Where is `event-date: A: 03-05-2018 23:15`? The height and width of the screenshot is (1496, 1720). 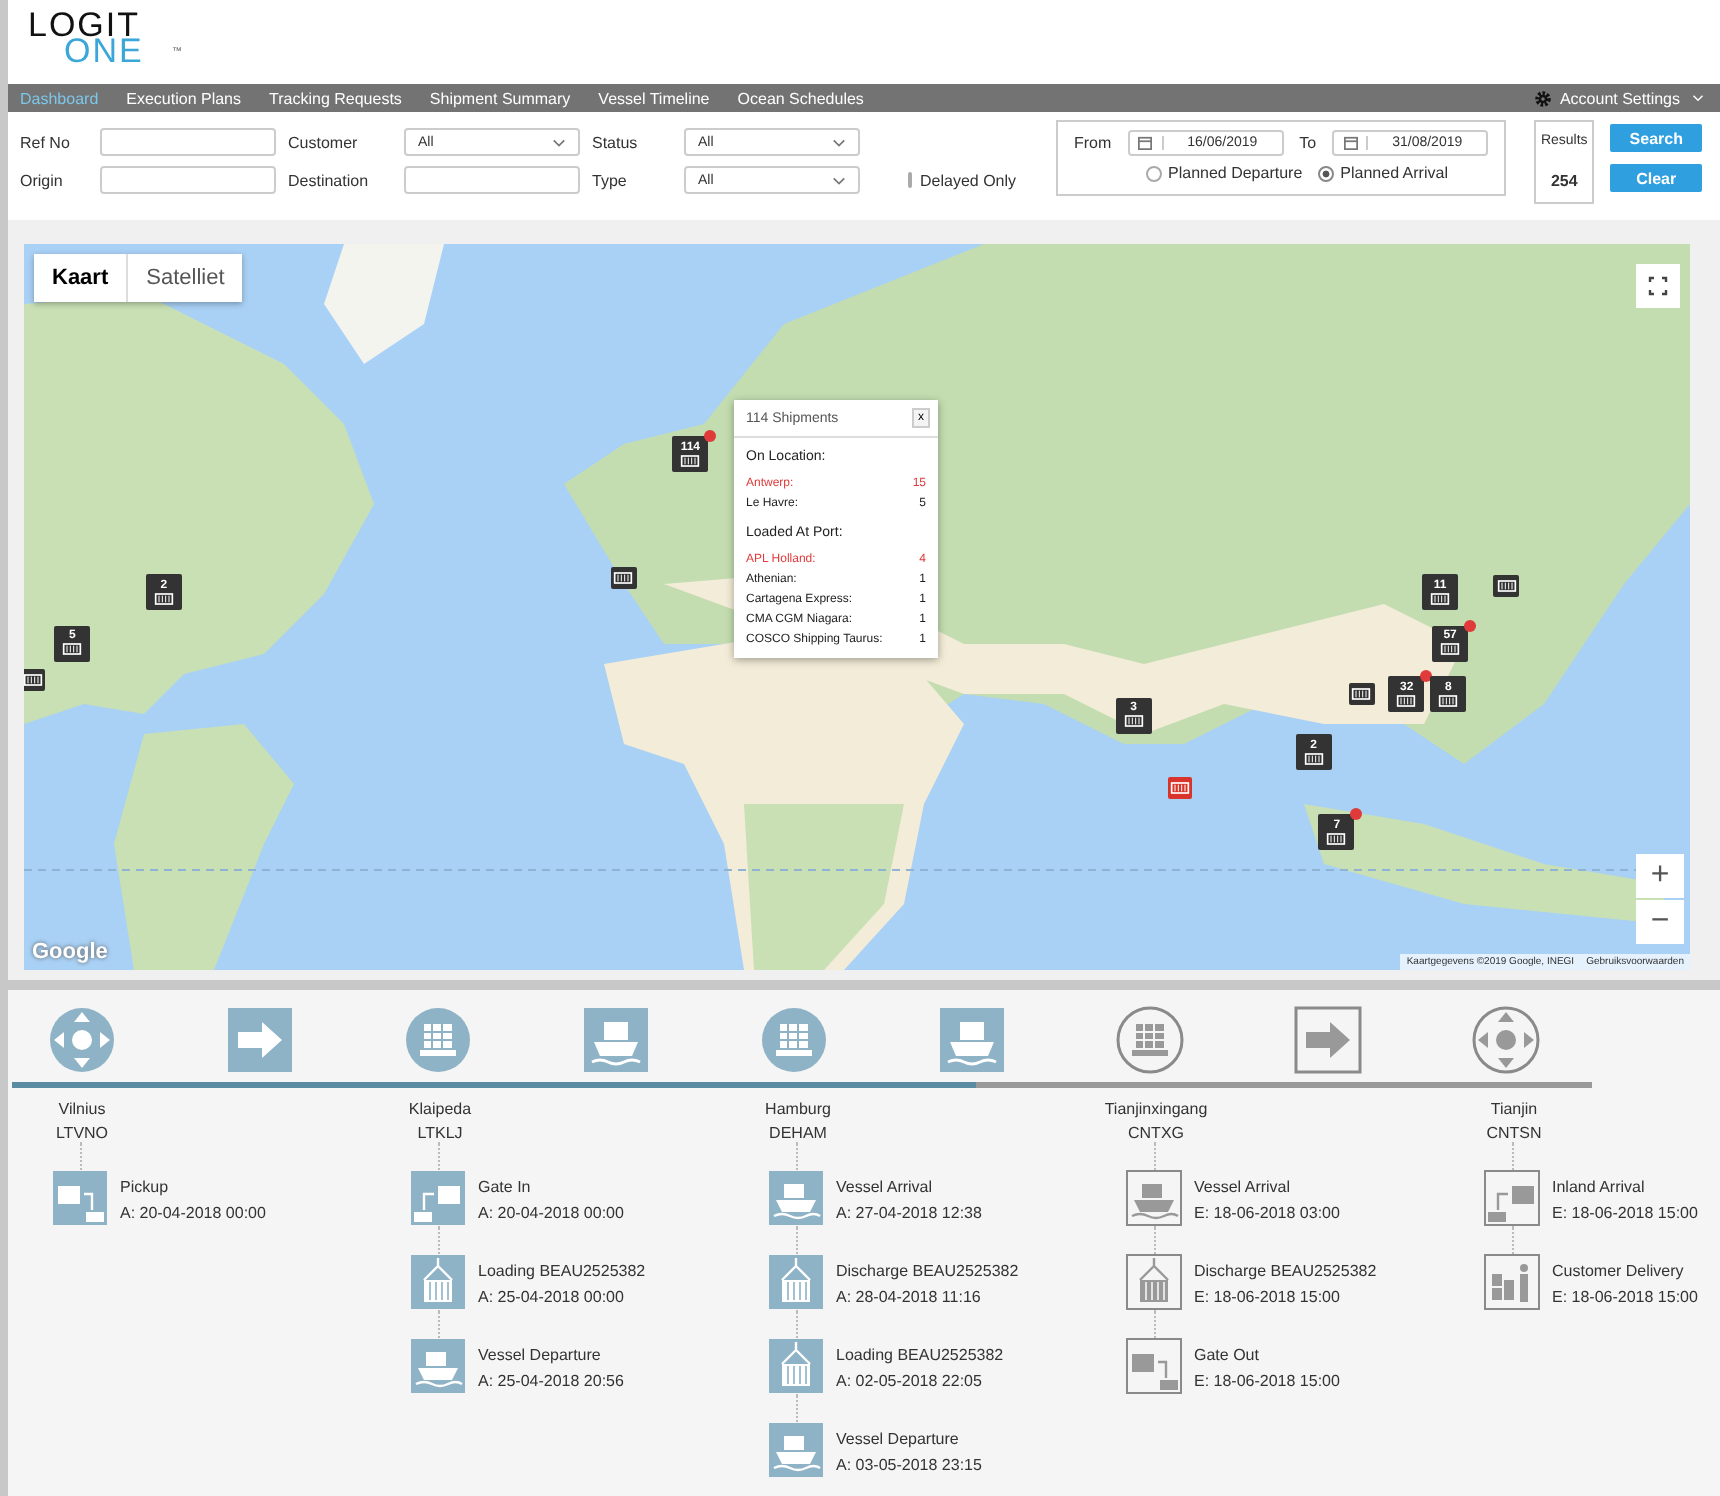 event-date: A: 03-05-2018 23:15 is located at coordinates (909, 1465).